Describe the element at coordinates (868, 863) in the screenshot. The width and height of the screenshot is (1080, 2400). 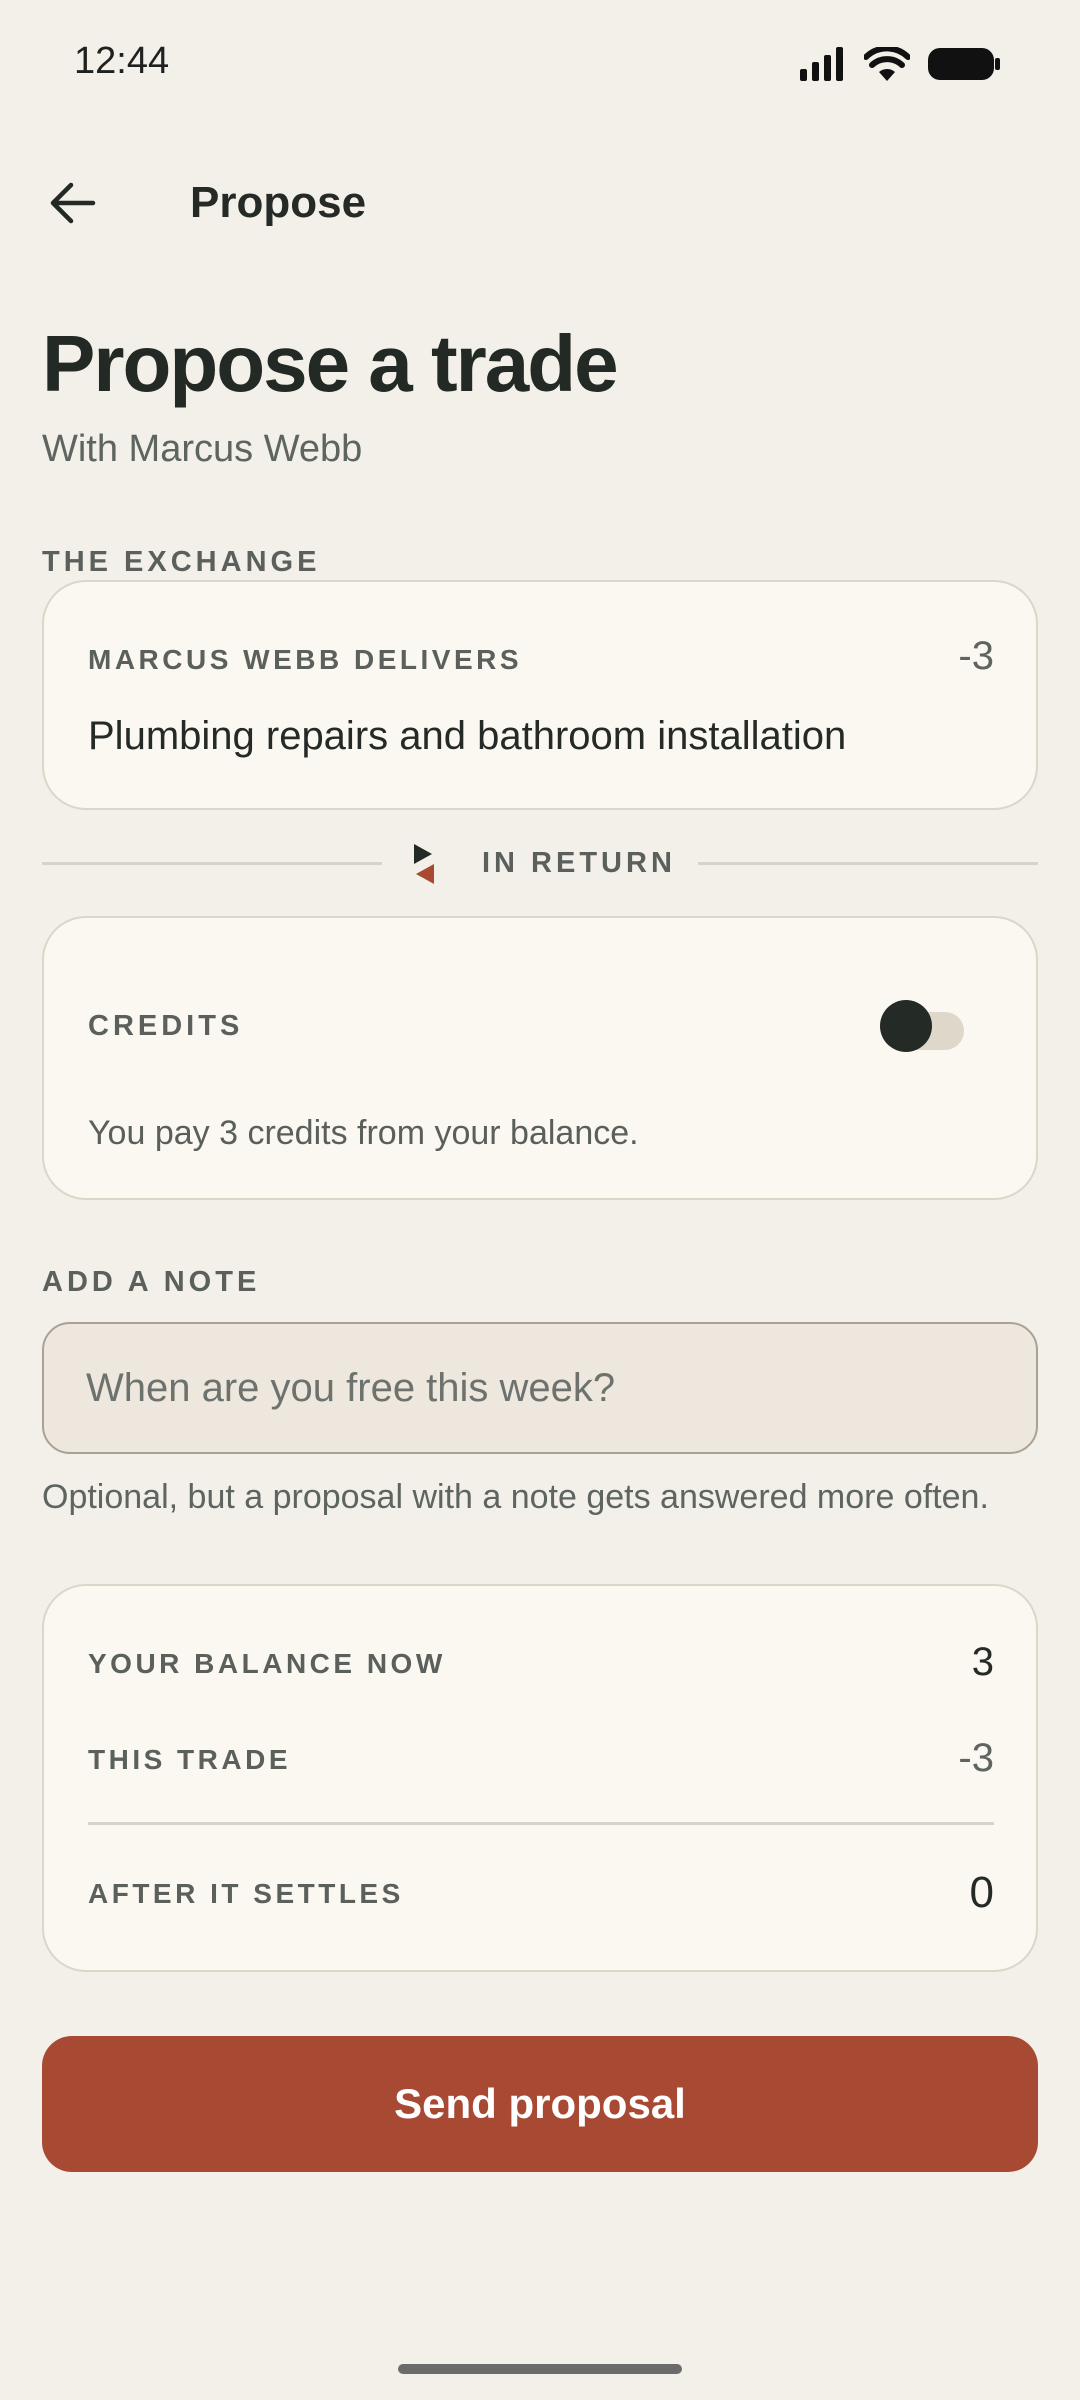
I see `divider-line-right` at that location.